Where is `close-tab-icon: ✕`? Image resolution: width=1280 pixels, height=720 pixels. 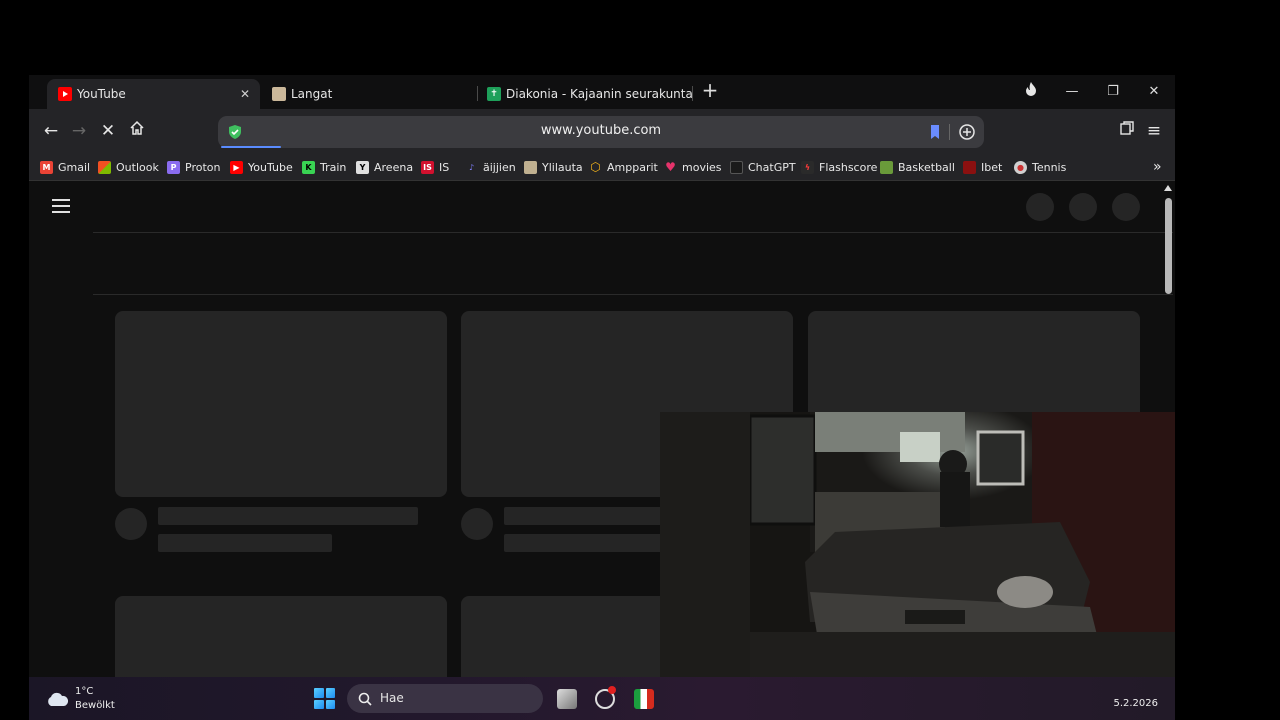
close-tab-icon: ✕ is located at coordinates (245, 94).